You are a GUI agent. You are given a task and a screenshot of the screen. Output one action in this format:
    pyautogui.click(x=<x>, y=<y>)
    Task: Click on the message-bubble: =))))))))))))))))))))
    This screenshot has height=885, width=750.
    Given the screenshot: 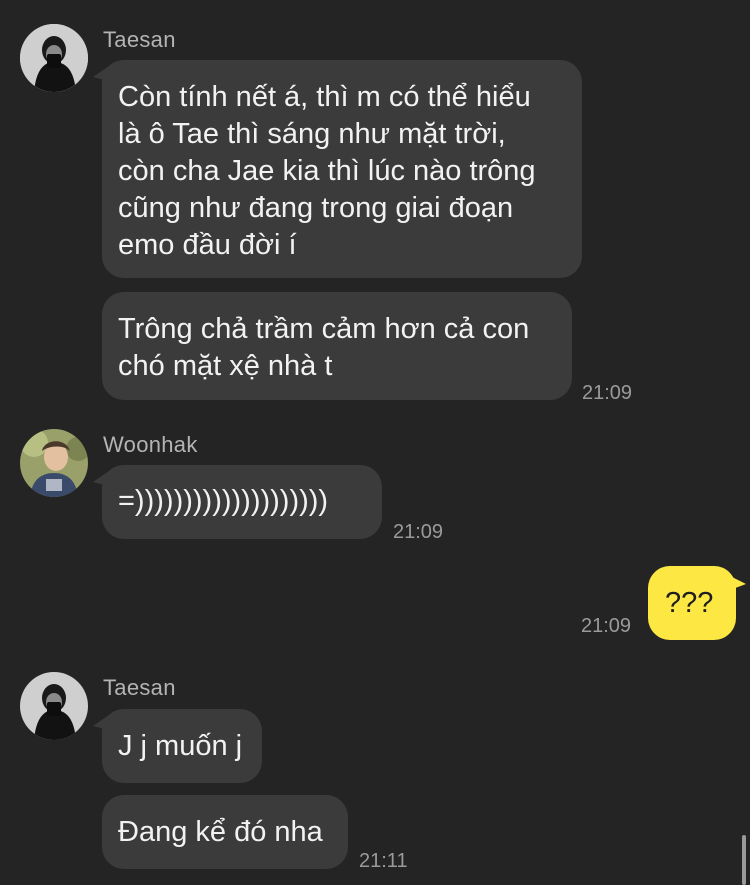 What is the action you would take?
    pyautogui.click(x=237, y=502)
    